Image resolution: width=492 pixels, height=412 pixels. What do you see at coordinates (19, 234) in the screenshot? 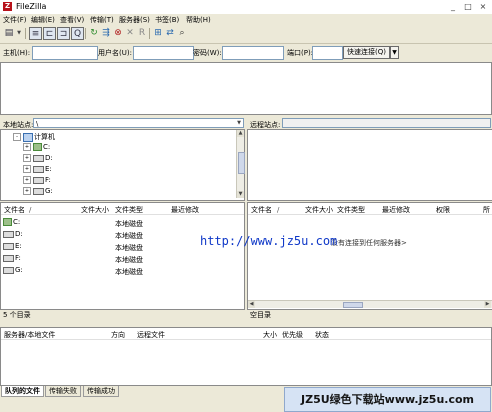
I see `file-name: D:` at bounding box center [19, 234].